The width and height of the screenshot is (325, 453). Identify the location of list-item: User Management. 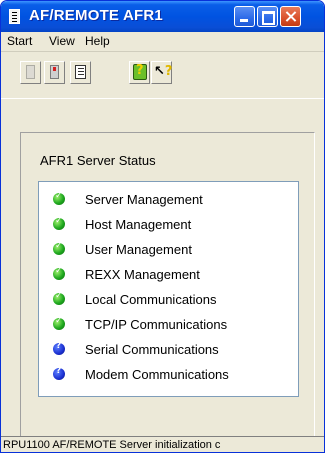
(173, 250).